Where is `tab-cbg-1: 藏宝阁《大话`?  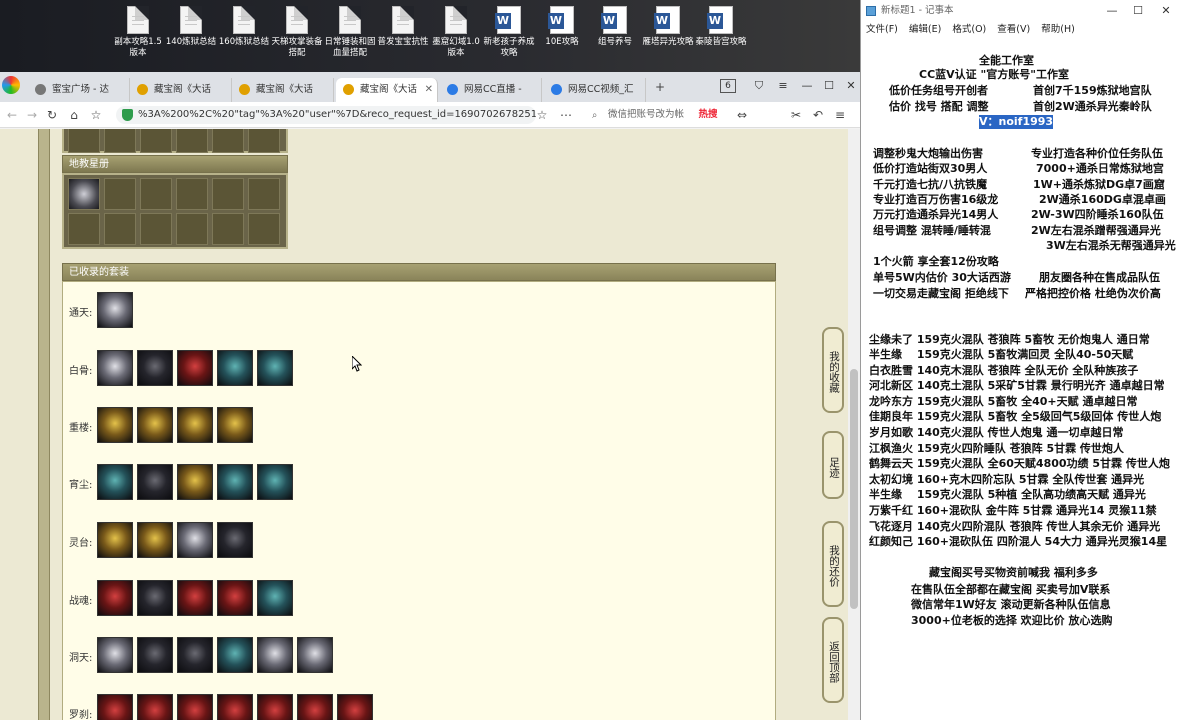 tab-cbg-1: 藏宝阁《大话 is located at coordinates (181, 90).